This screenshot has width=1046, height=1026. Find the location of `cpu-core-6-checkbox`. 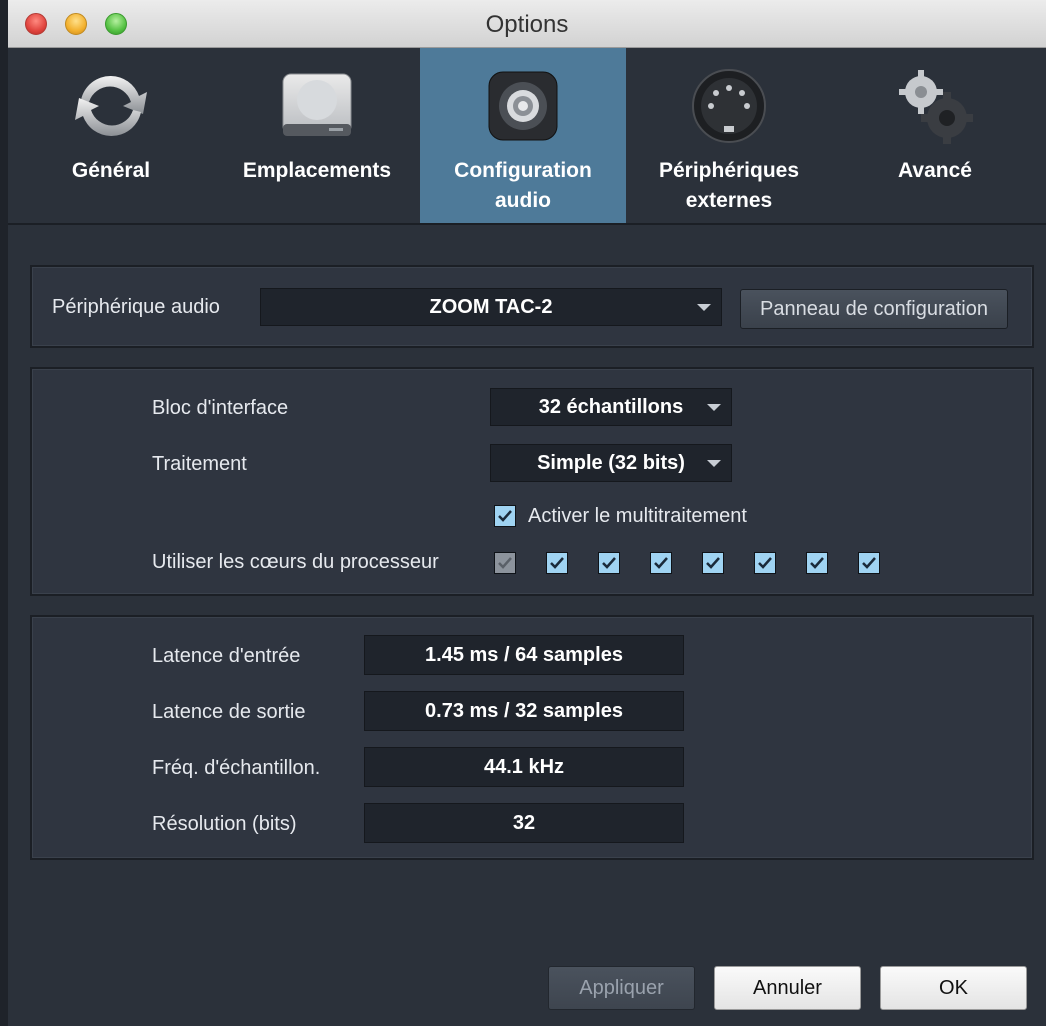

cpu-core-6-checkbox is located at coordinates (765, 563).